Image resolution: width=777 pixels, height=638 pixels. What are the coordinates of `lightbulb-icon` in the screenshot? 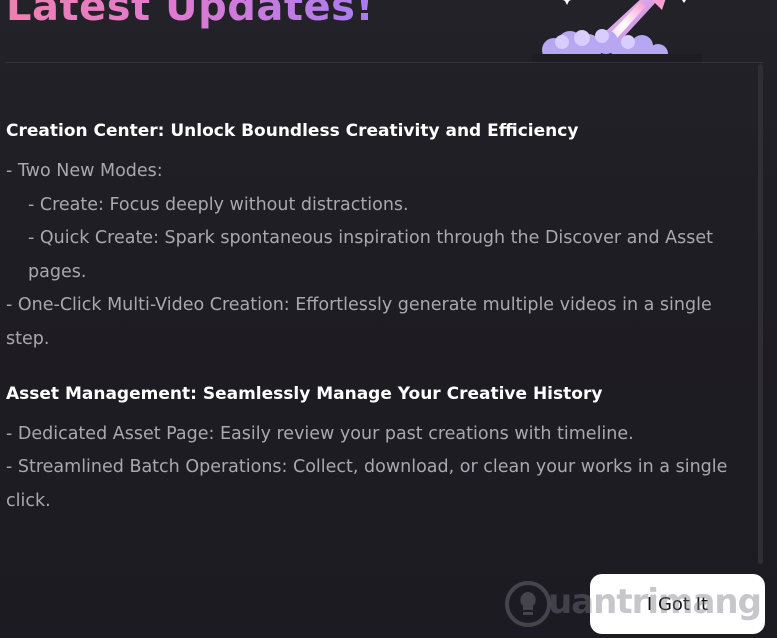 It's located at (528, 604).